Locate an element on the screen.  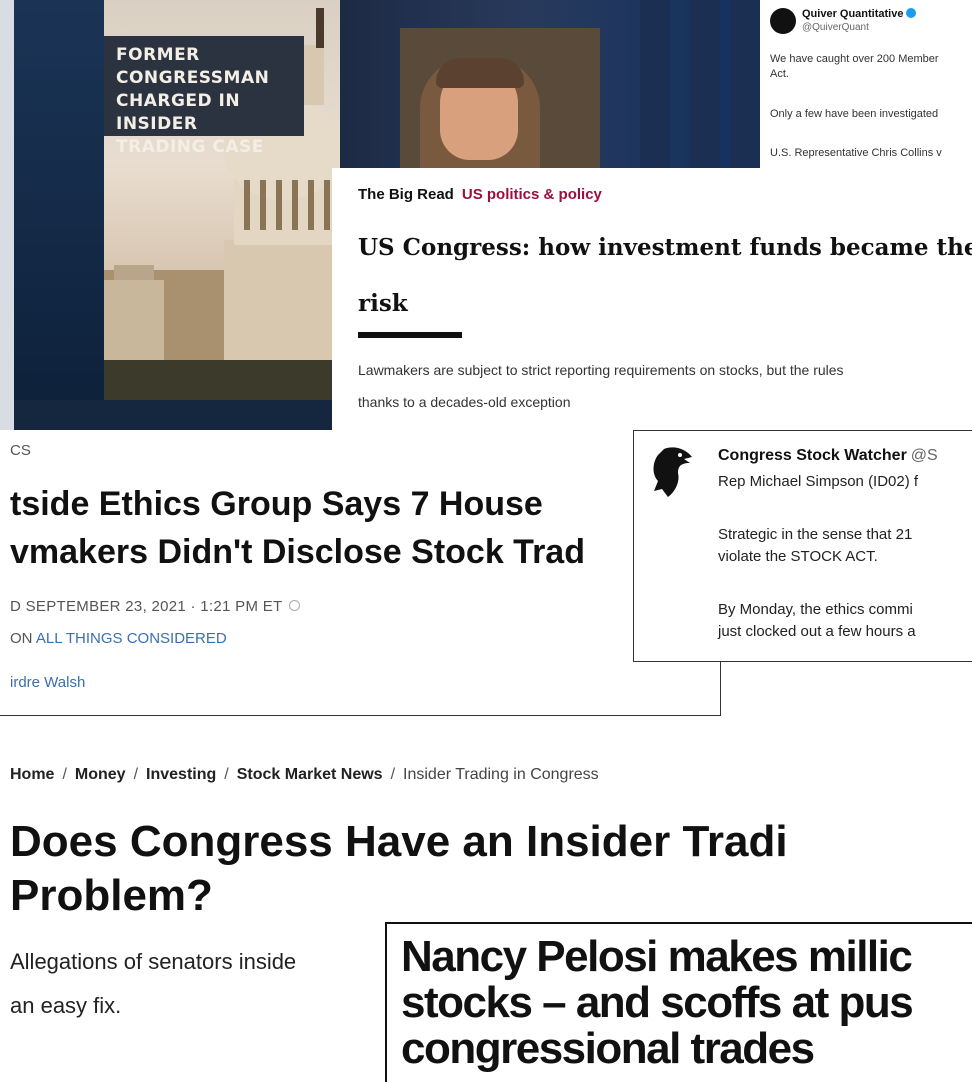
breadcrumb-stock-market-news: Stock Market News is located at coordinates (310, 774).